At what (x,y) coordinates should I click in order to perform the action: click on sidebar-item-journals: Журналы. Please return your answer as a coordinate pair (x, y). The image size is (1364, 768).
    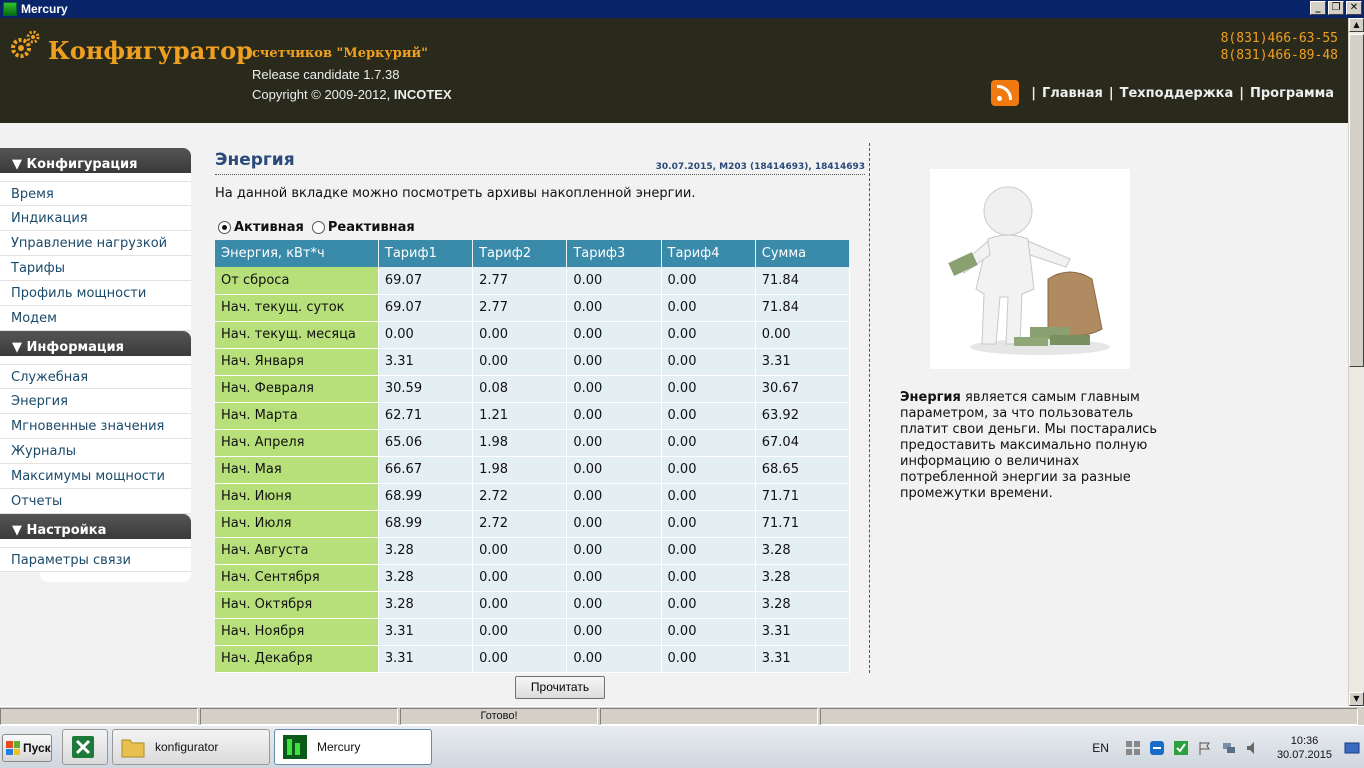
    Looking at the image, I should click on (95, 451).